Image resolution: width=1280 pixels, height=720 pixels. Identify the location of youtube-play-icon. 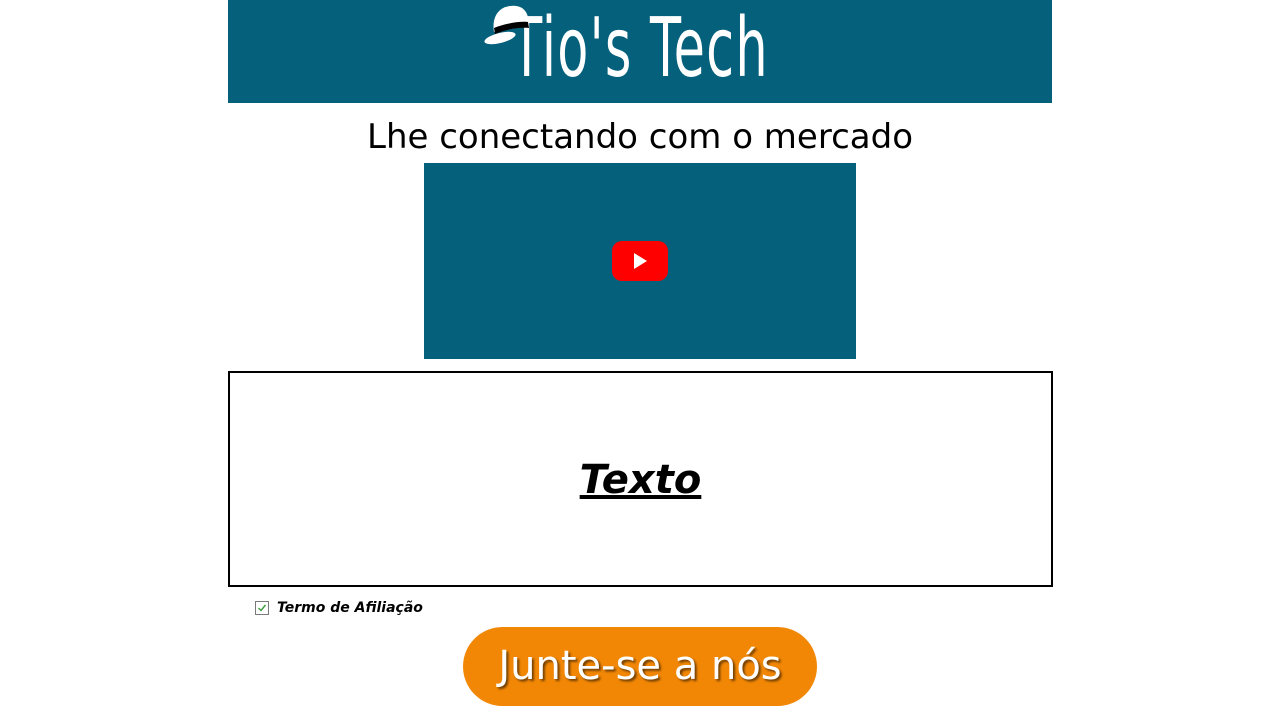
(640, 261).